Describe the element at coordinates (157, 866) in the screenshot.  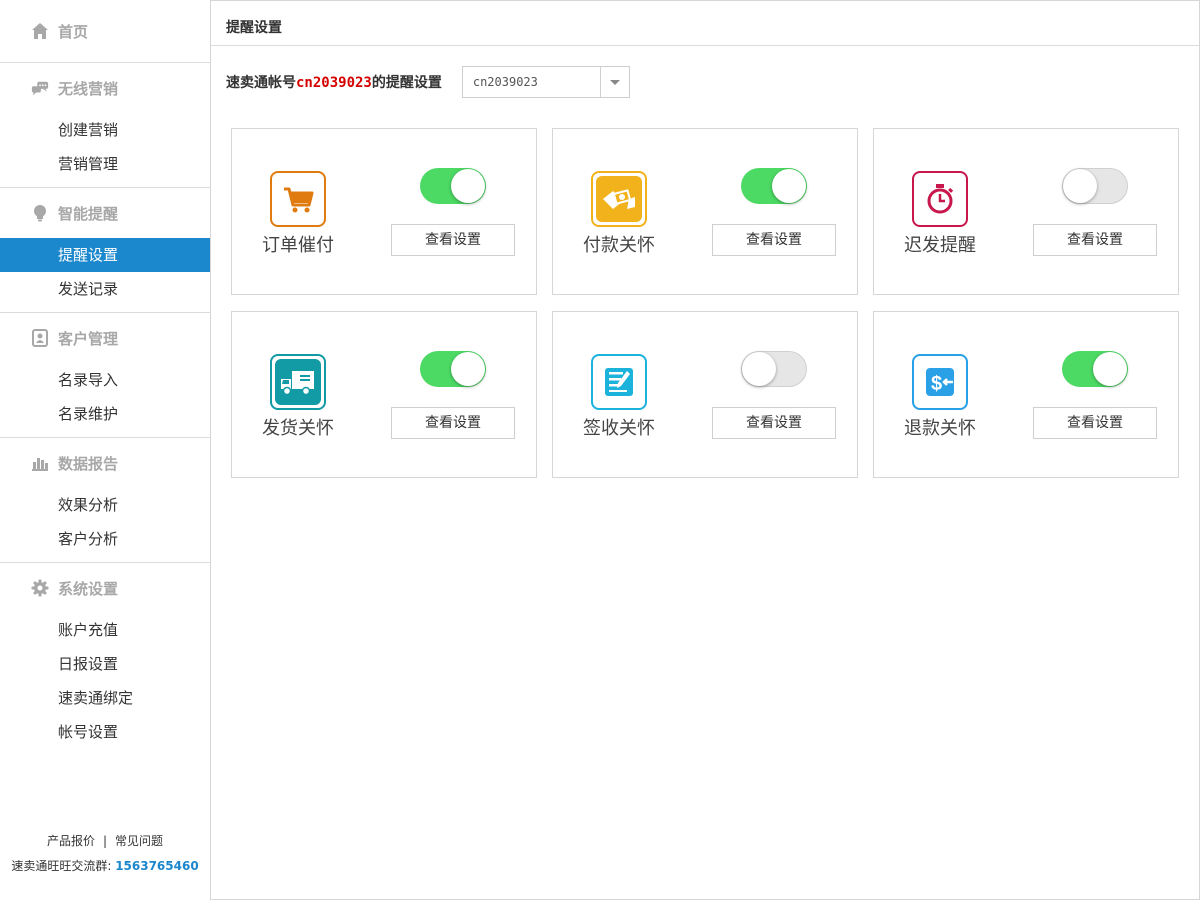
I see `group-number: 1563765460` at that location.